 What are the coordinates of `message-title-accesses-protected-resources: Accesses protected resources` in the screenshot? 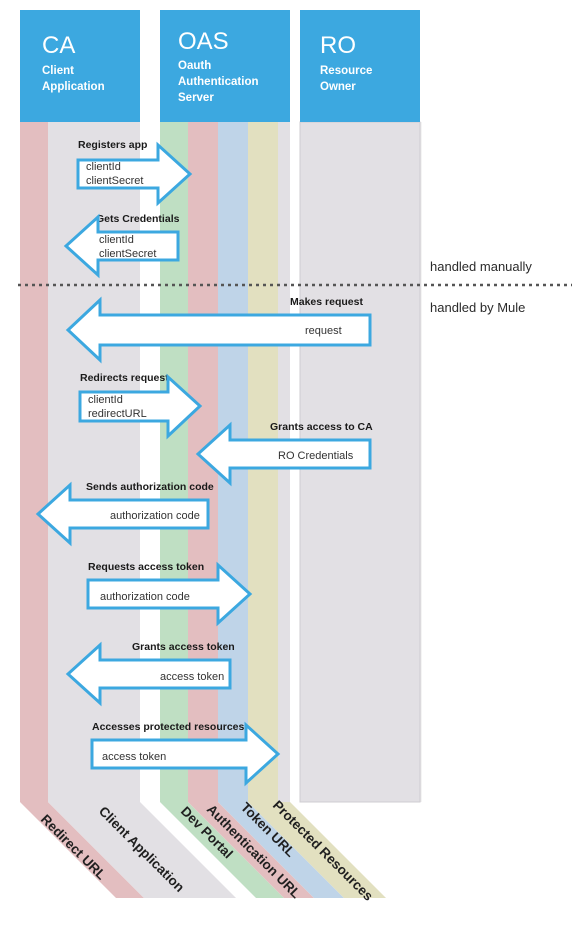 It's located at (168, 727).